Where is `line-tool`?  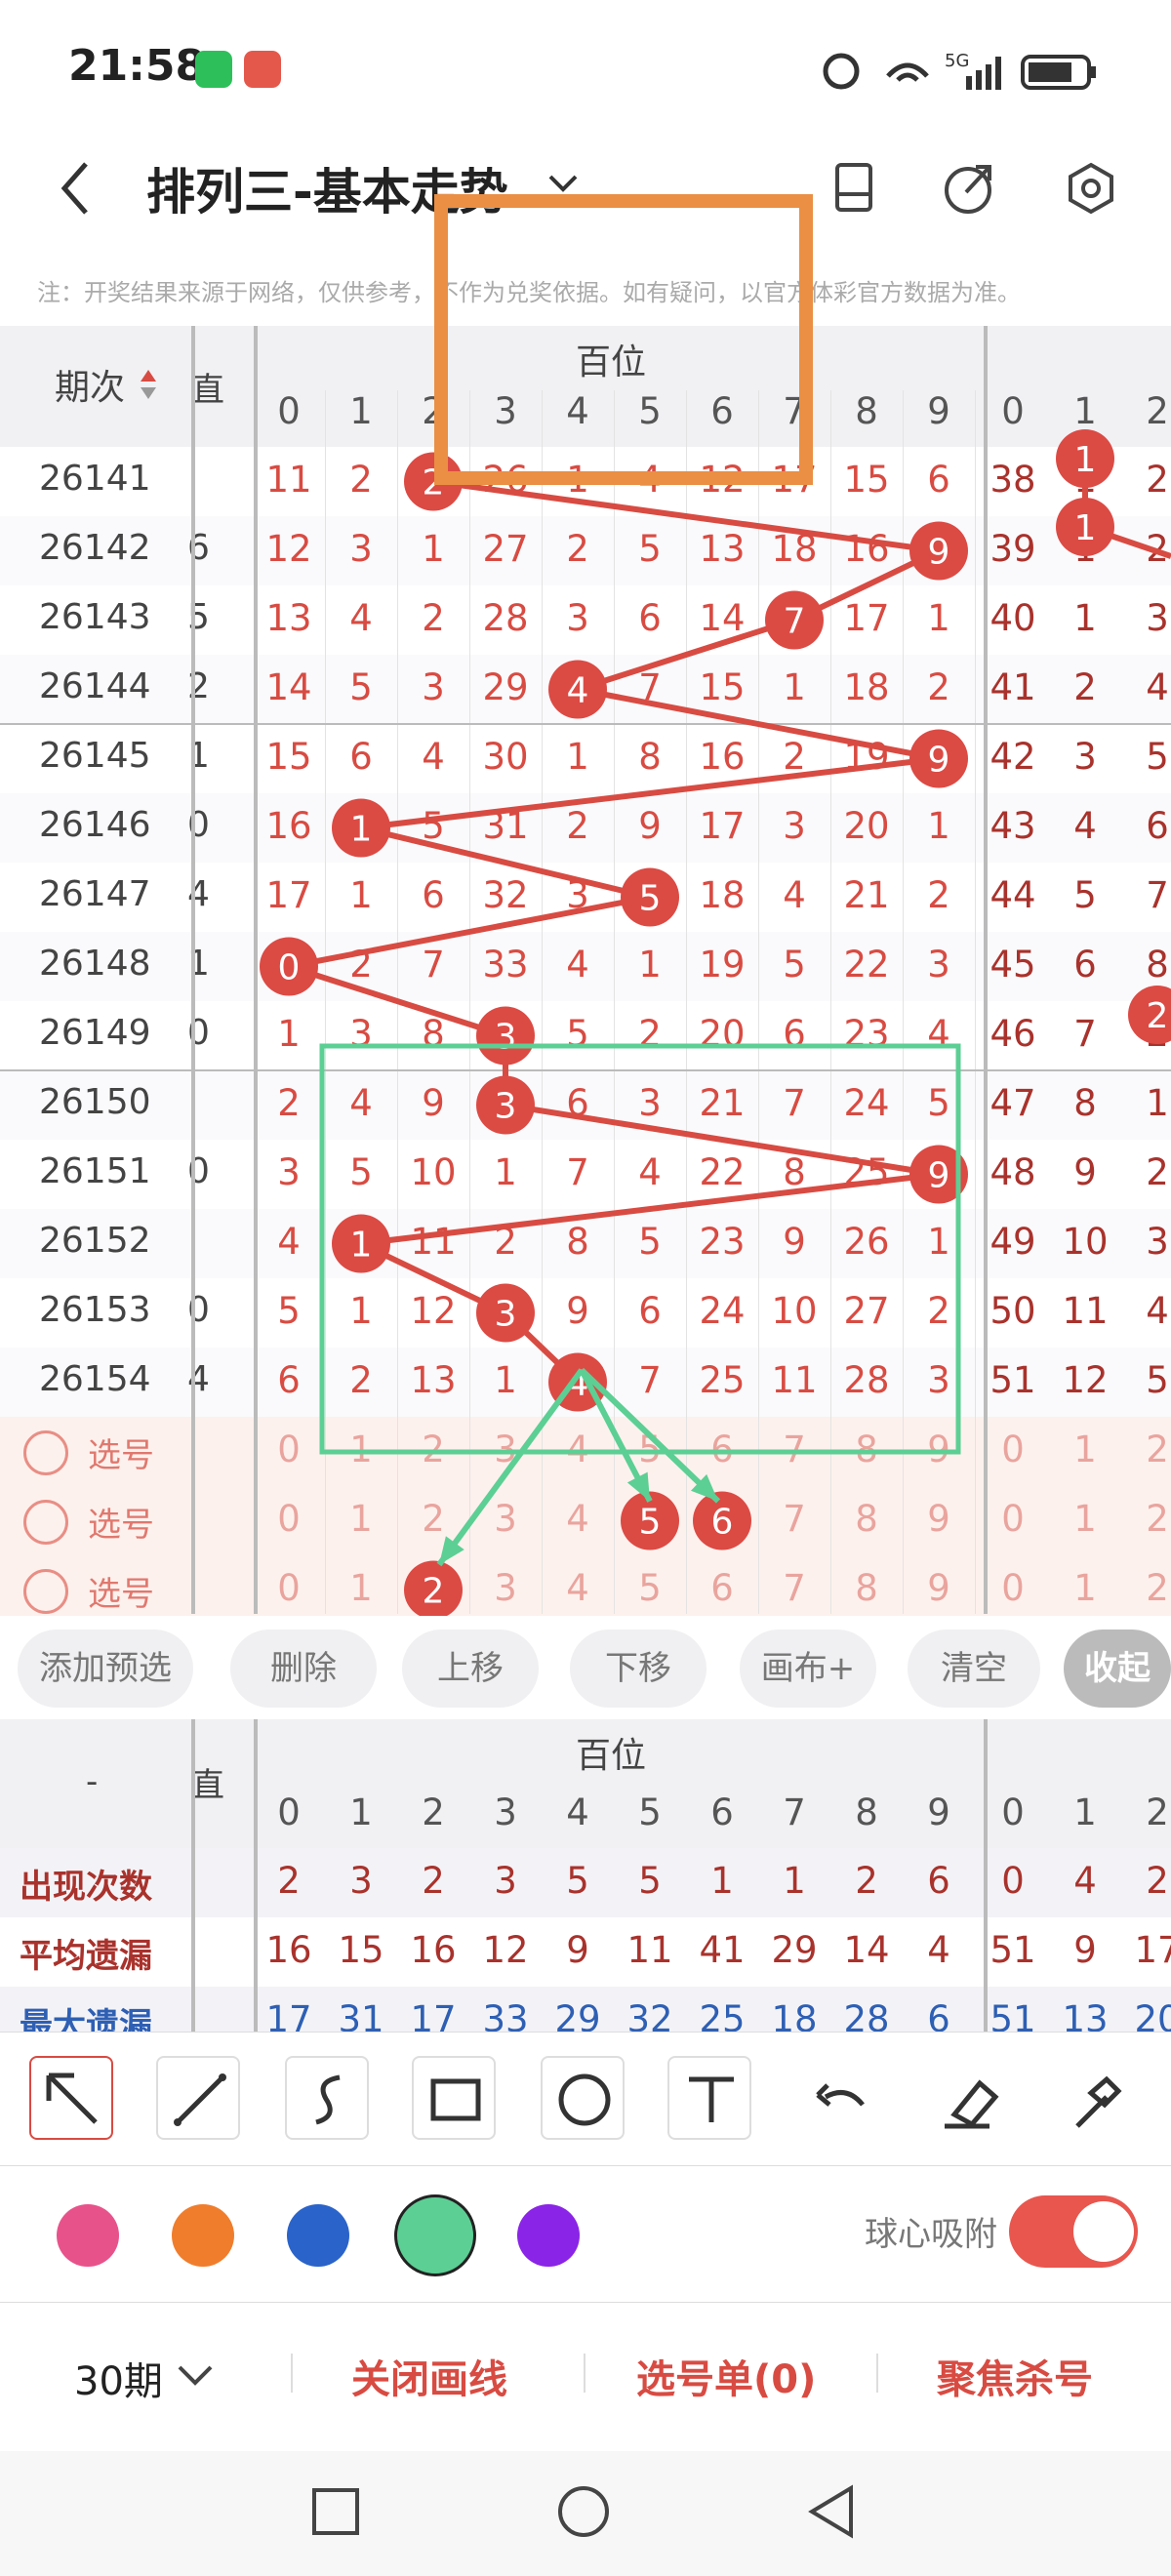
line-tool is located at coordinates (198, 2098).